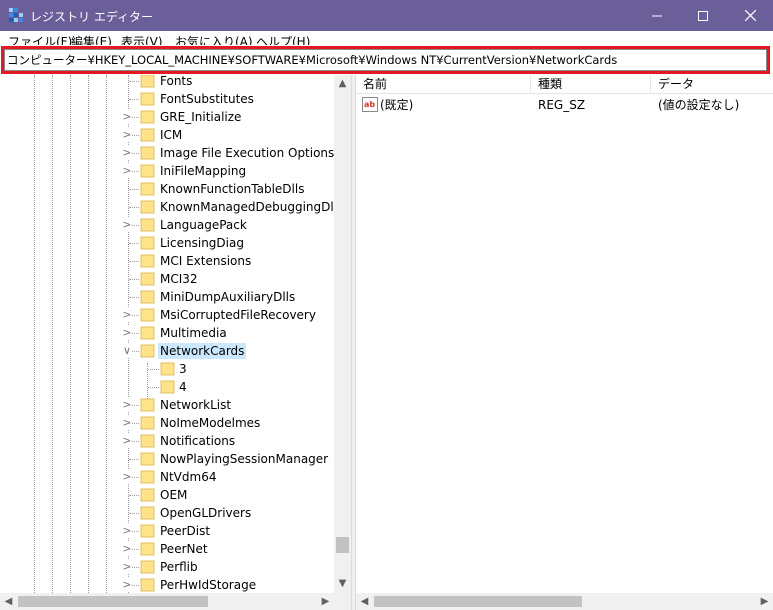 Image resolution: width=773 pixels, height=610 pixels. I want to click on close-button, so click(750, 15).